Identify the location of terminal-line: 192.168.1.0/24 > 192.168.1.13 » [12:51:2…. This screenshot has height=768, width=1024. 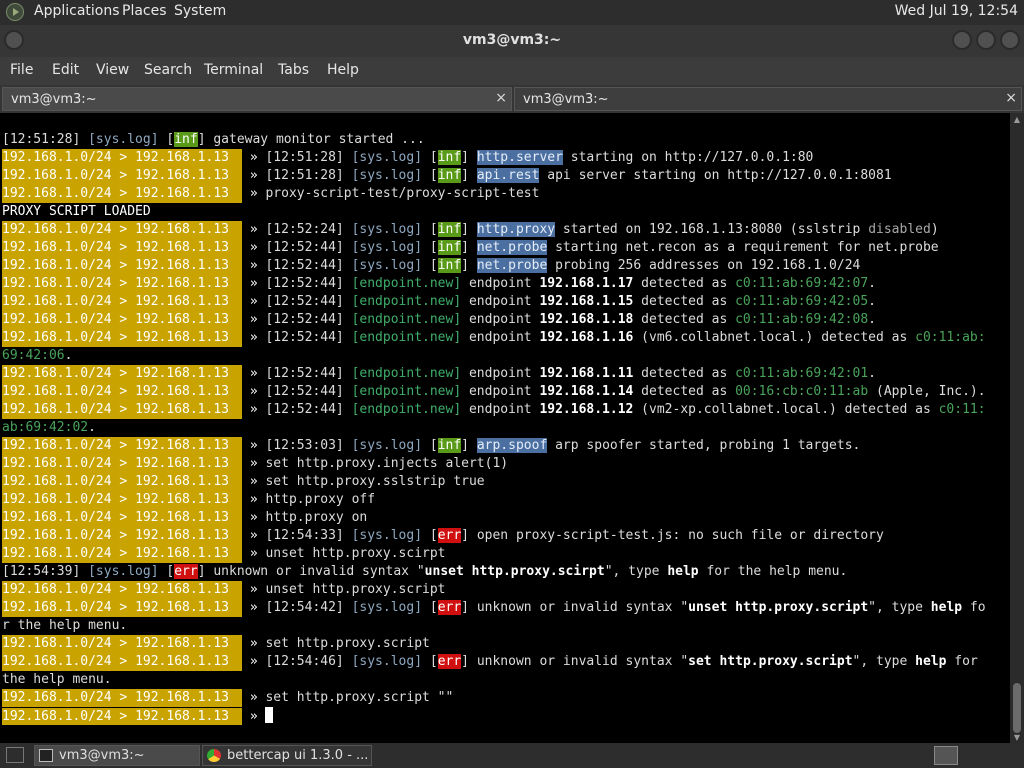
(506, 176).